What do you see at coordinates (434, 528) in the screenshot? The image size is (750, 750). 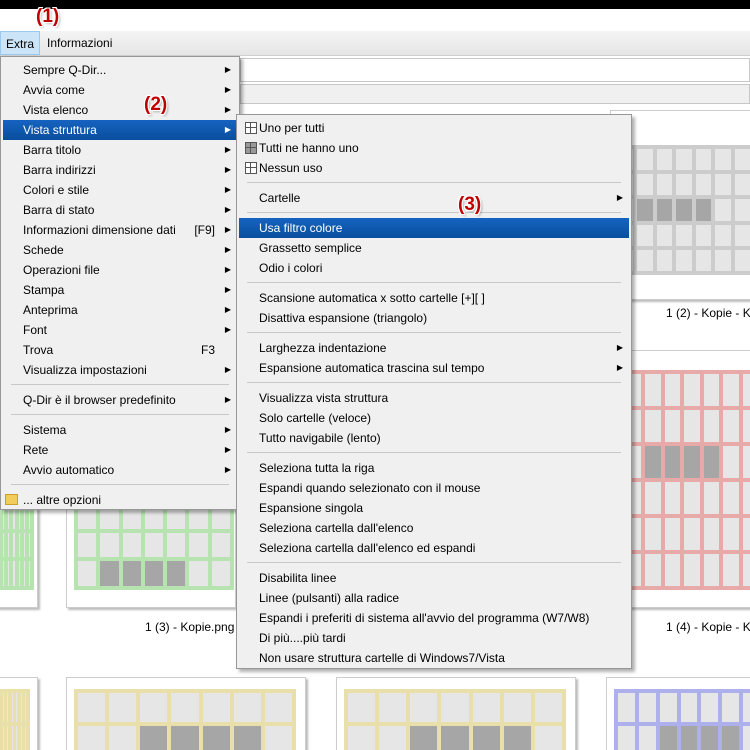 I see `menu-item-seleziona-cartella-dall-elenco: Seleziona cartella dall'elenco` at bounding box center [434, 528].